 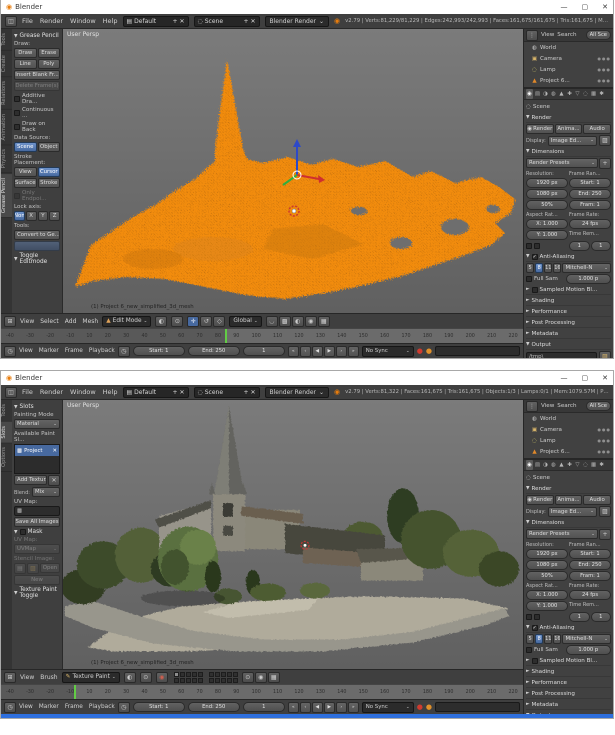 What do you see at coordinates (174, 21) in the screenshot?
I see `add-layout-icon: +` at bounding box center [174, 21].